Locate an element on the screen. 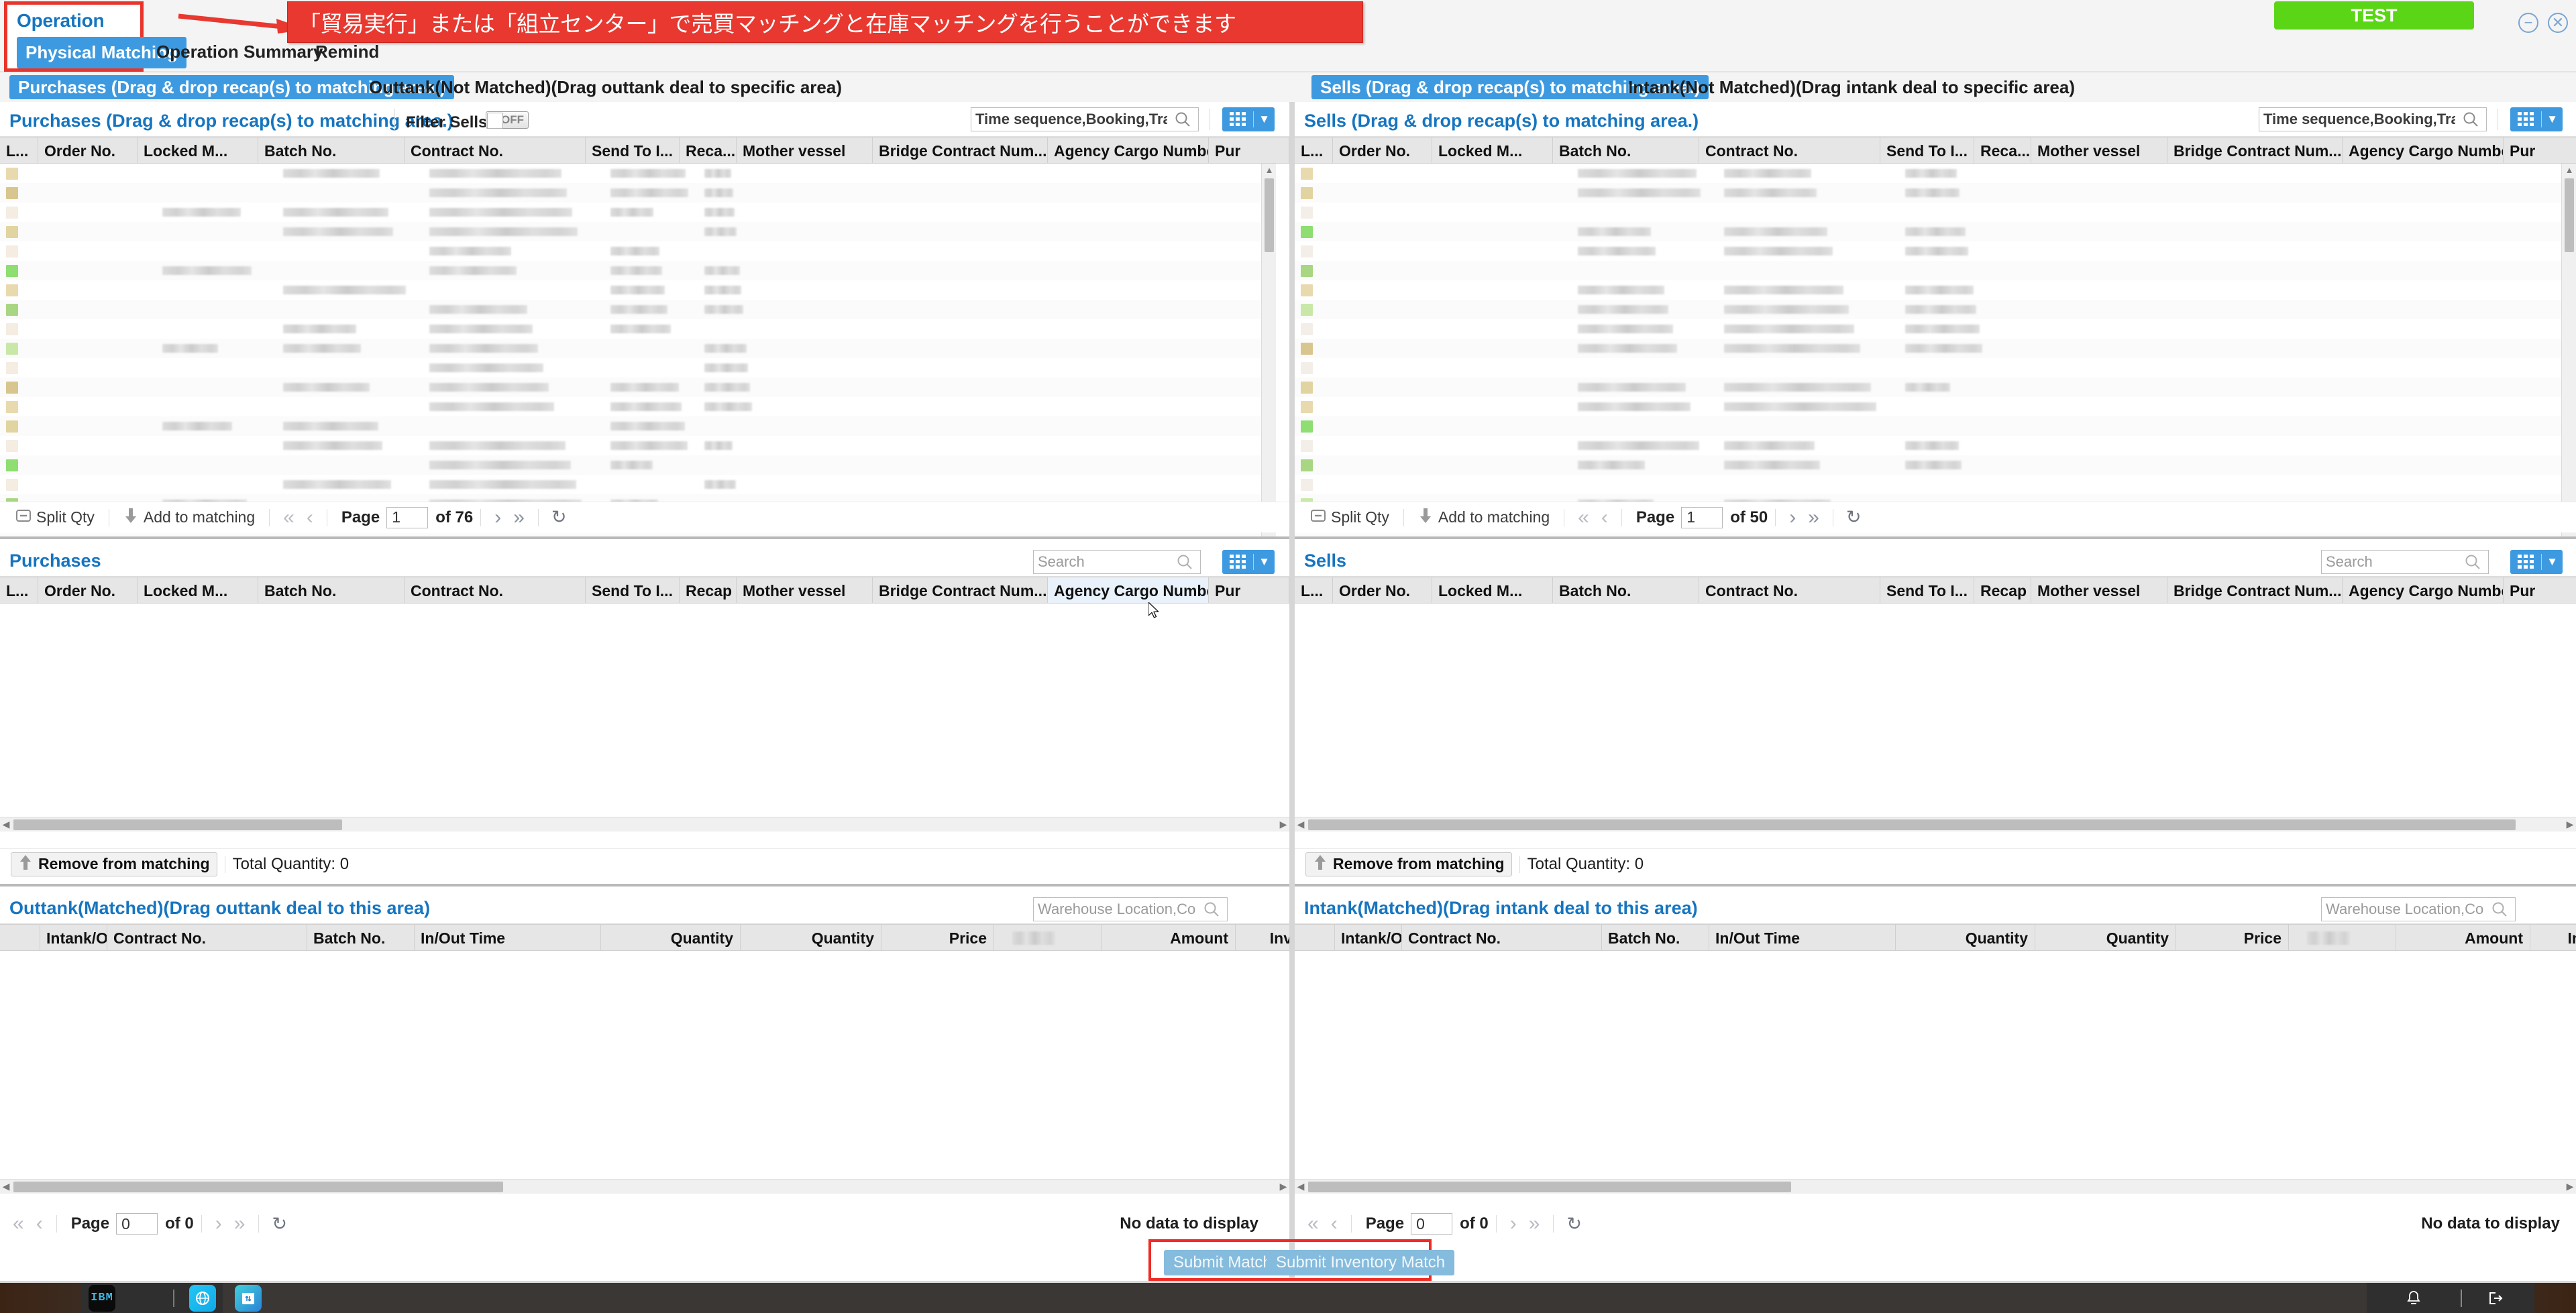 This screenshot has height=1313, width=2576. column-header: Pur is located at coordinates (2540, 590).